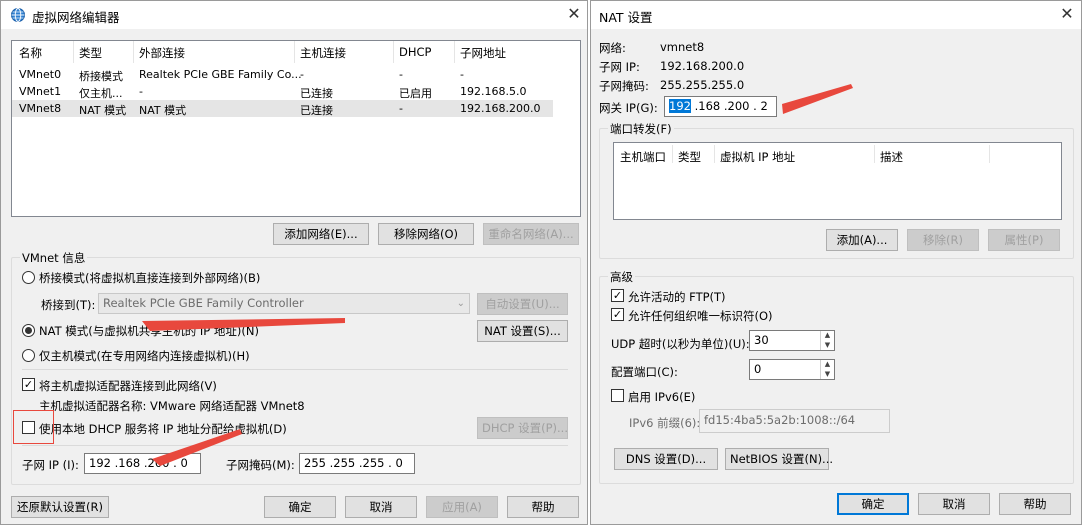  I want to click on gateway-ip-first-octet: 192, so click(680, 106).